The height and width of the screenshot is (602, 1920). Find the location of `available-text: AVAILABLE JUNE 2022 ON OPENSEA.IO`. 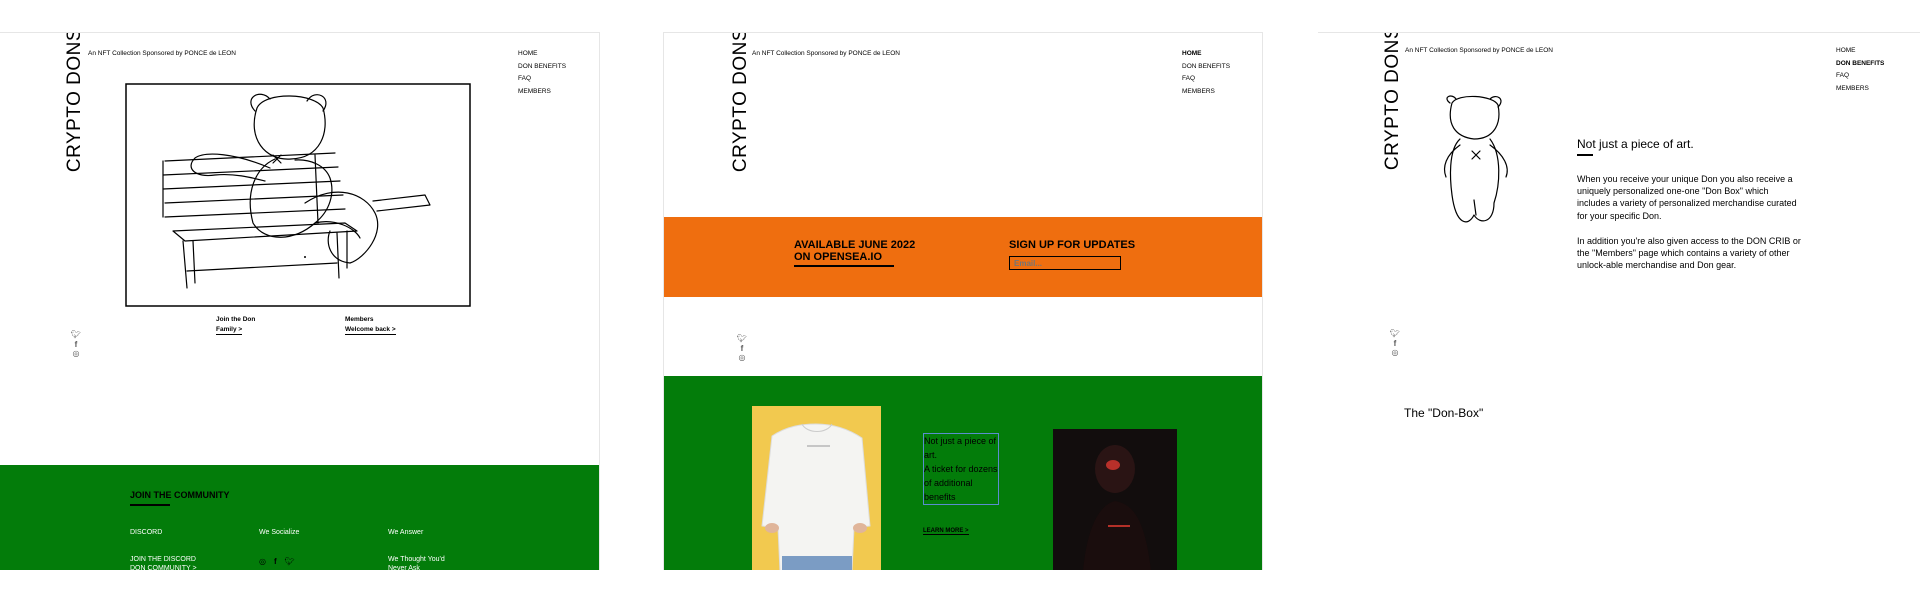

available-text: AVAILABLE JUNE 2022 ON OPENSEA.IO is located at coordinates (855, 251).